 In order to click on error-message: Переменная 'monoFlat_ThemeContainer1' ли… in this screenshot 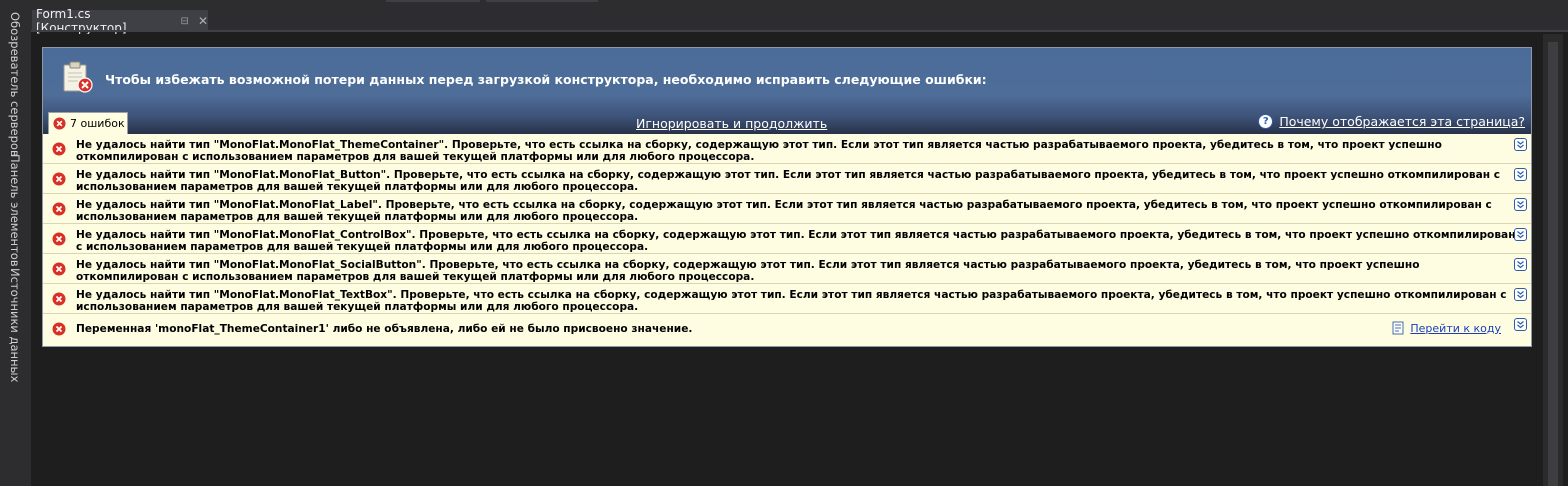, I will do `click(384, 329)`.